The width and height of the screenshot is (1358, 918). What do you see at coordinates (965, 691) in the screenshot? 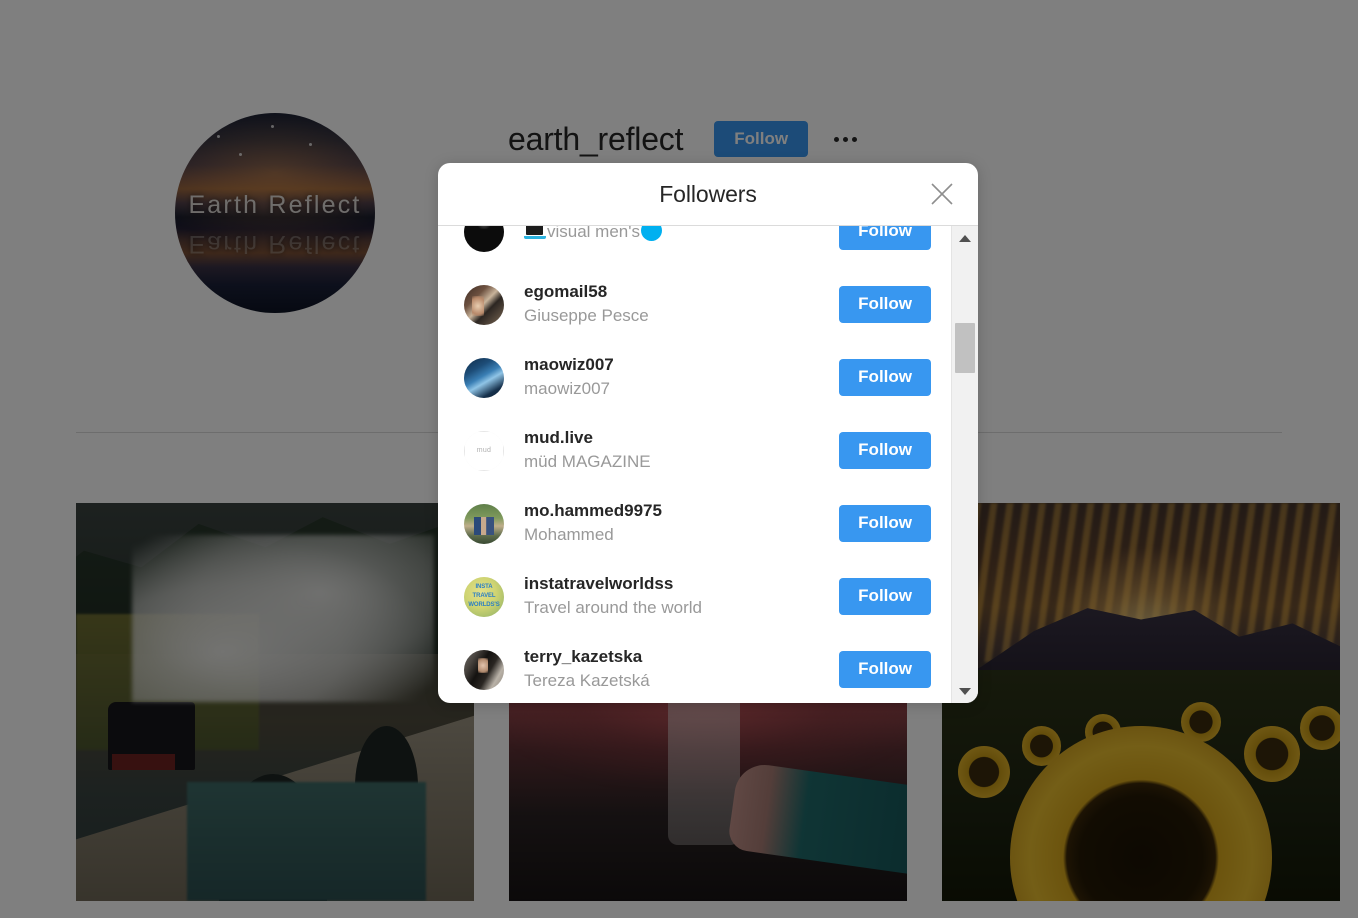
I see `caret-down-icon` at bounding box center [965, 691].